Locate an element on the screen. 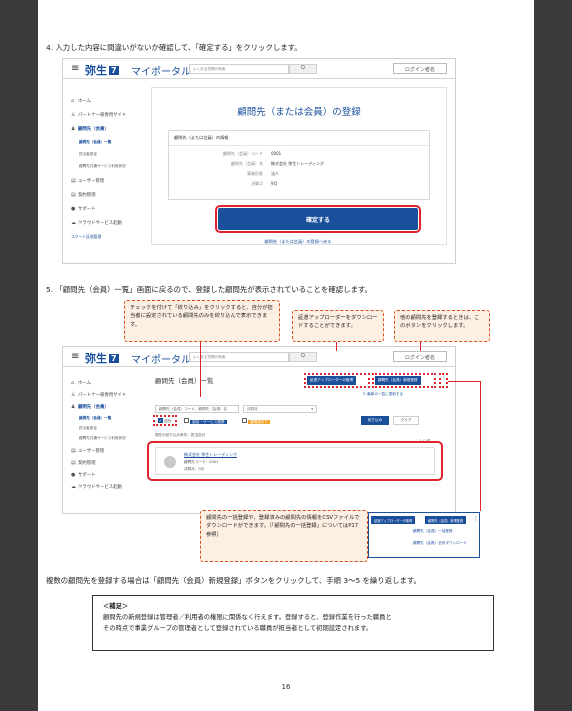 The image size is (572, 711). callout-uploader: 証憑アップローダーをダウンロードすることができます。 is located at coordinates (338, 326).